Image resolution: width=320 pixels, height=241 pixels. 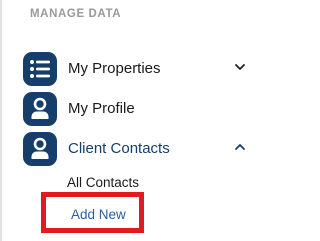 I want to click on nav-item-label: My Profile, so click(x=101, y=108).